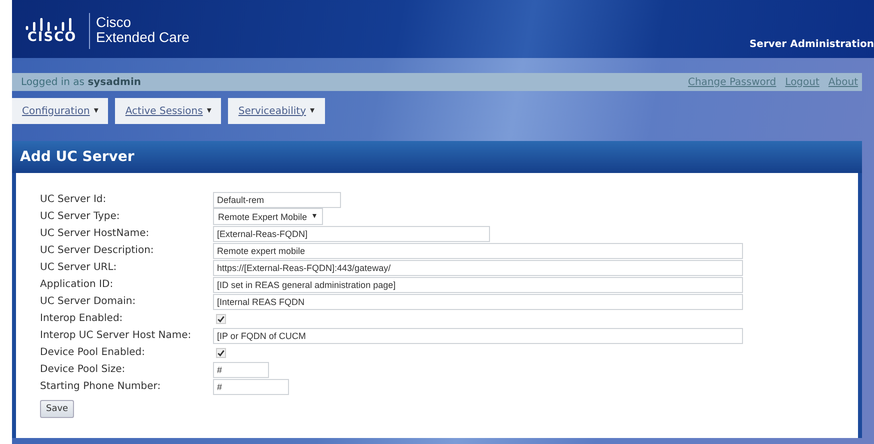 This screenshot has width=874, height=444. I want to click on input-field: https://[External-Reas-FQDN]:443/gateway/, so click(478, 268).